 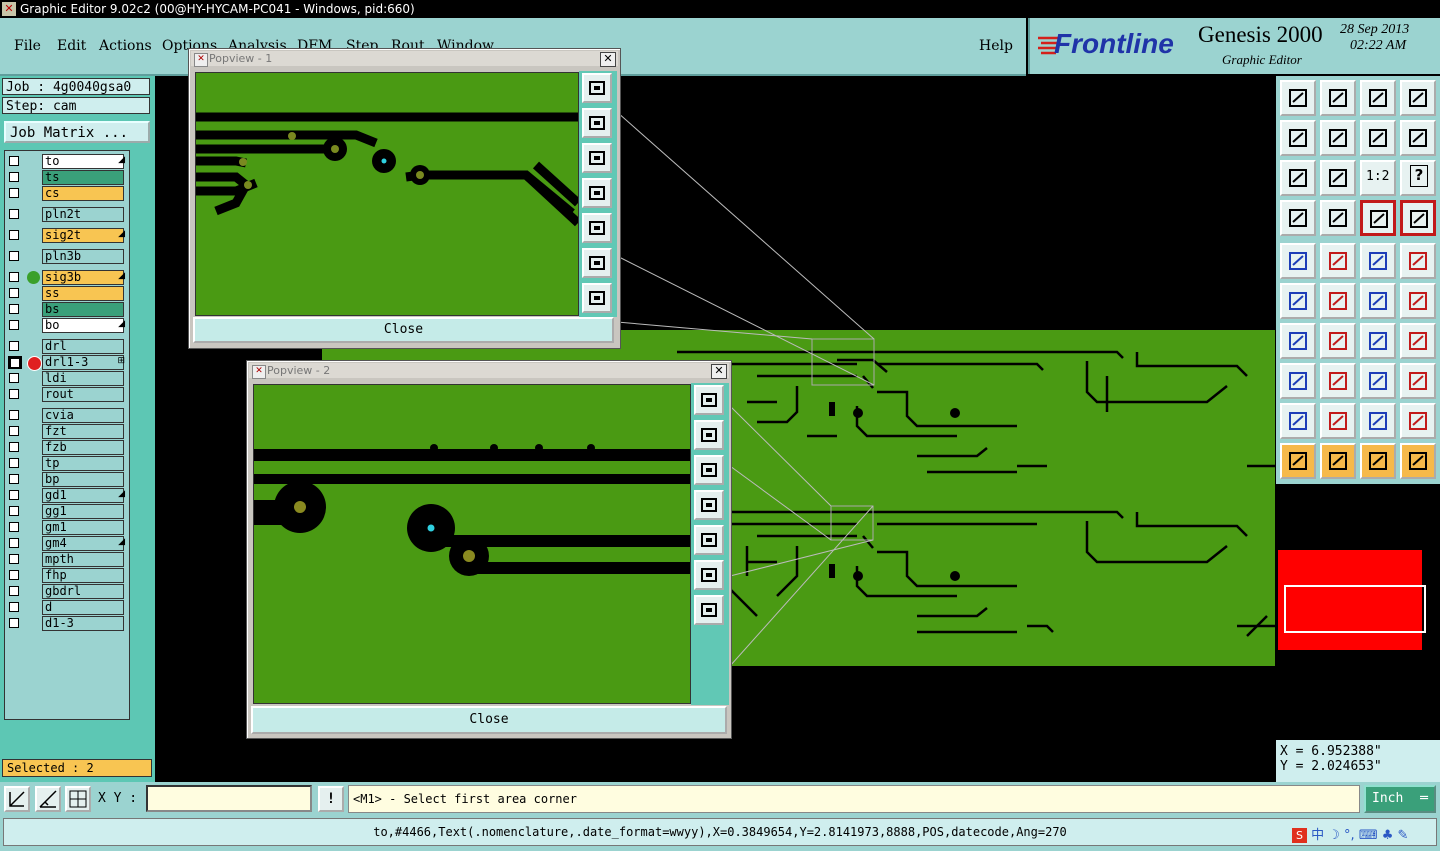 I want to click on layer-row-gd1: gd1 ◢, so click(x=66, y=495).